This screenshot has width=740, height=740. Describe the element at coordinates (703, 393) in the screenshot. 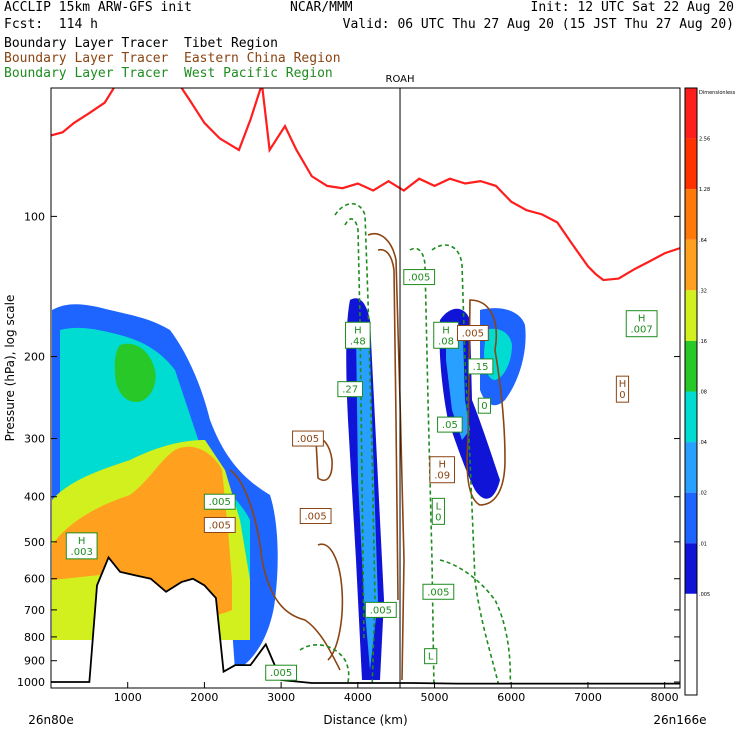

I see `colorbar-label: .08` at that location.